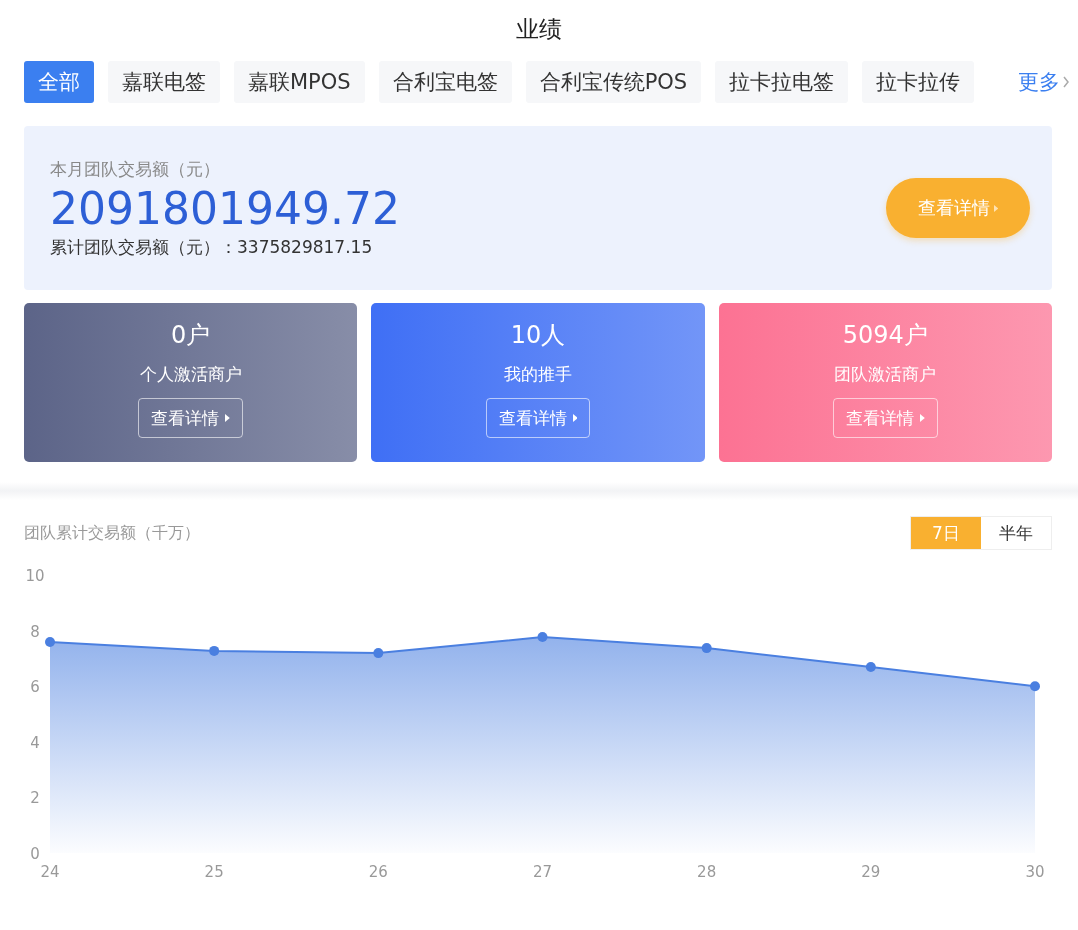  What do you see at coordinates (1035, 872) in the screenshot?
I see `axis-label: 30` at bounding box center [1035, 872].